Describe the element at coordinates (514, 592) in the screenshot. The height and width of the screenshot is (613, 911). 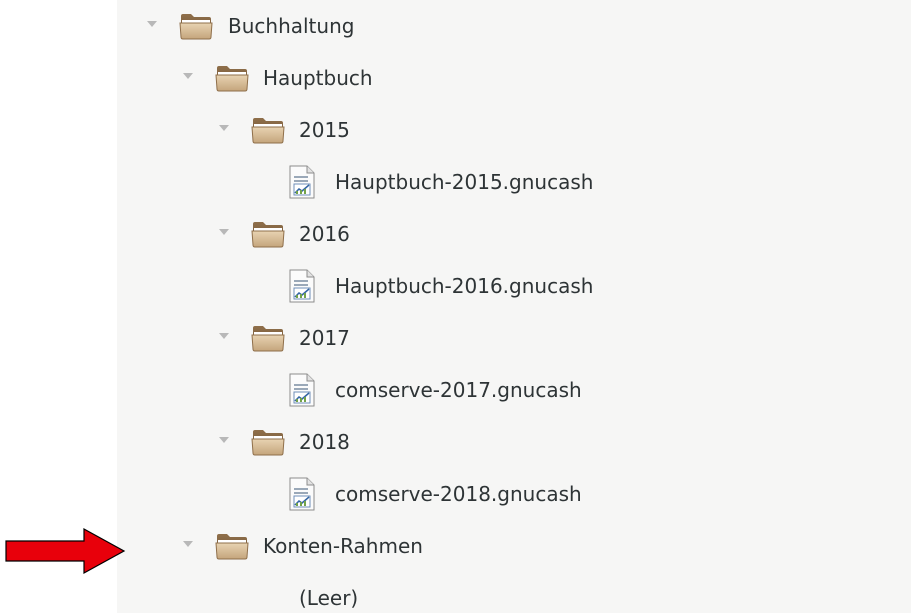
I see `tree-row-empty-placeholder: (Leer)` at that location.